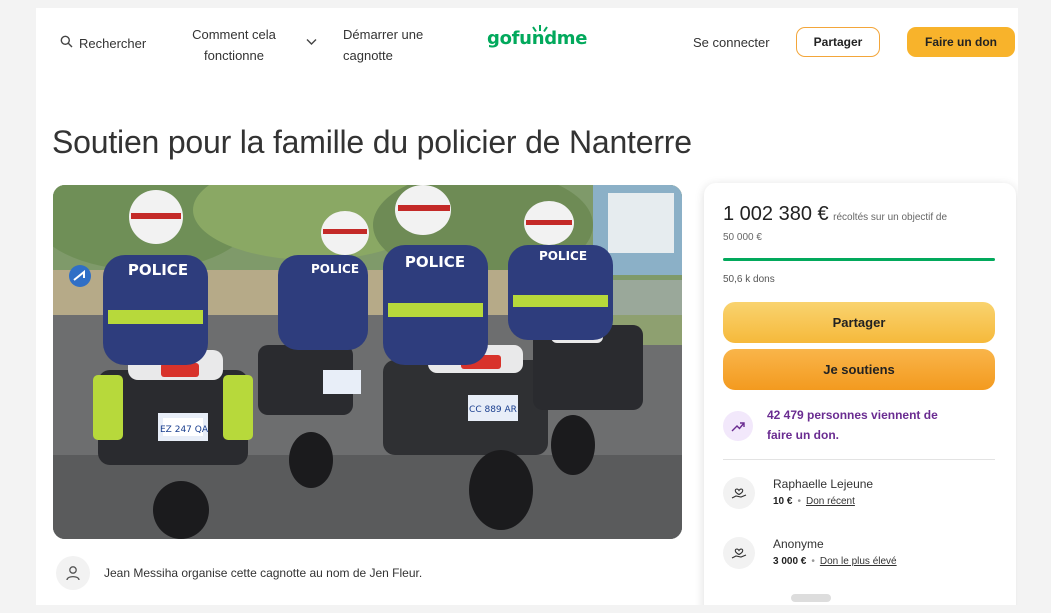 This screenshot has height=613, width=1051. What do you see at coordinates (961, 42) in the screenshot?
I see `donate-button-header: Faire un don` at bounding box center [961, 42].